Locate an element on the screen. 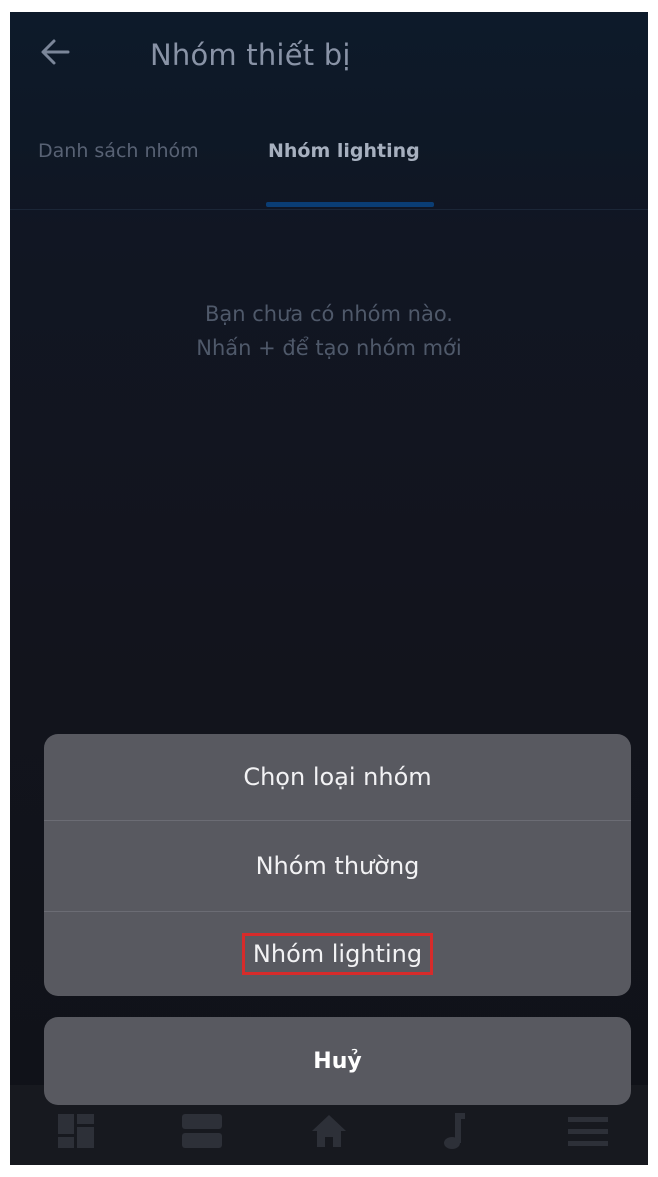 This screenshot has width=658, height=1177. option-lighting-group-label: Nhóm lighting is located at coordinates (337, 954).